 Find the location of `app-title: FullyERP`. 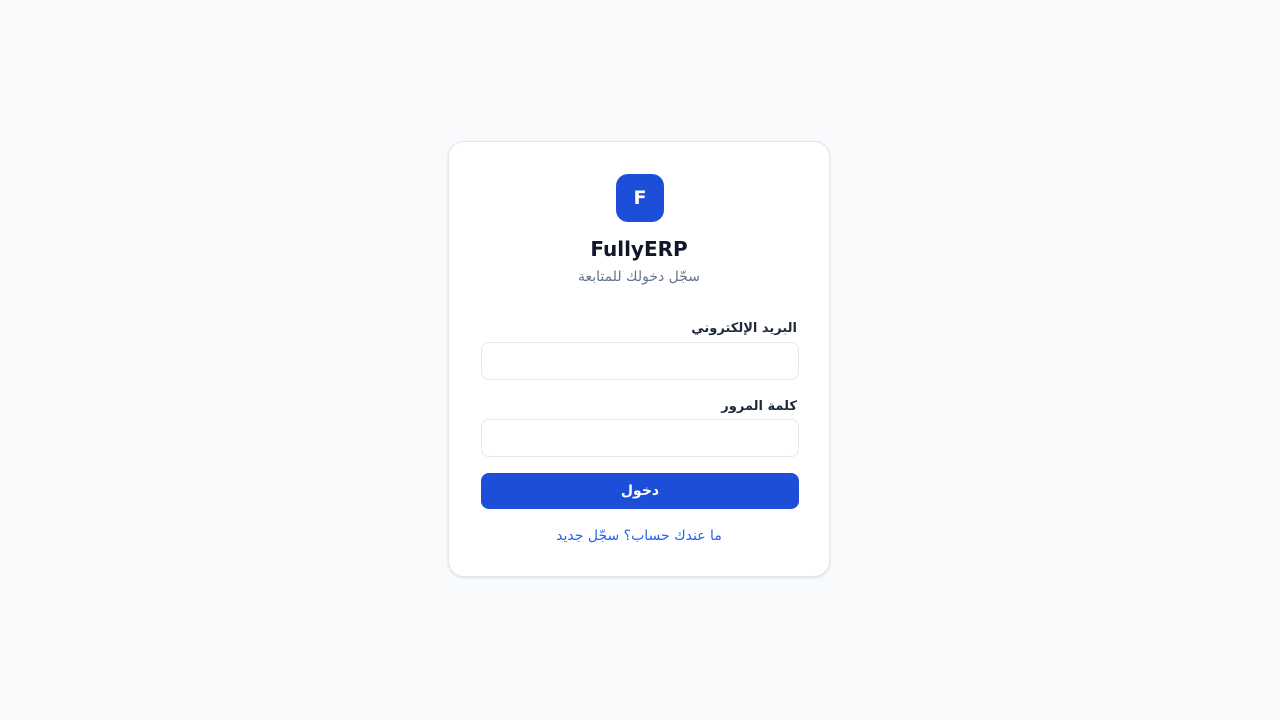

app-title: FullyERP is located at coordinates (639, 249).